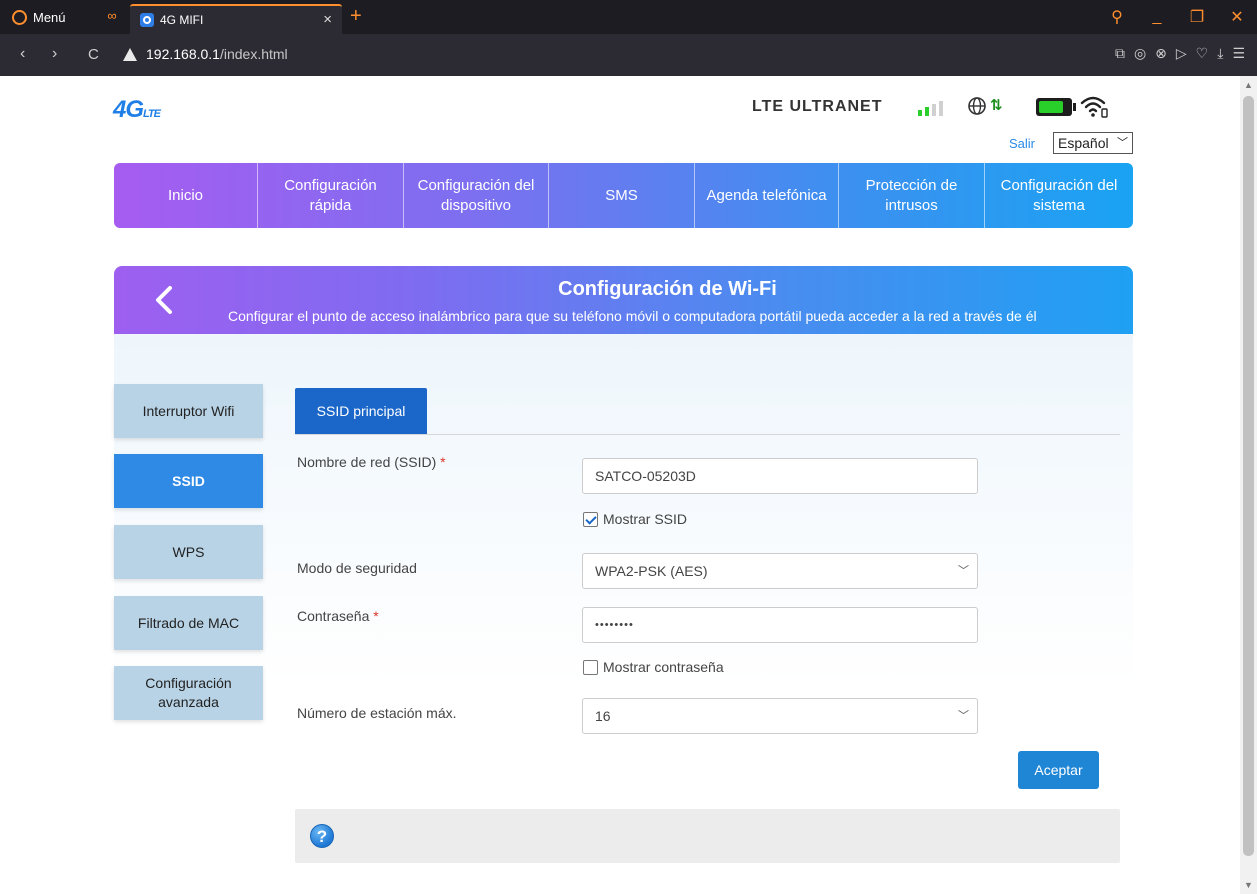 The height and width of the screenshot is (894, 1257). I want to click on toolbar-icons: ⧉ ◎ ⊗ ▷ ♡ ⤓ ☰, so click(1180, 53).